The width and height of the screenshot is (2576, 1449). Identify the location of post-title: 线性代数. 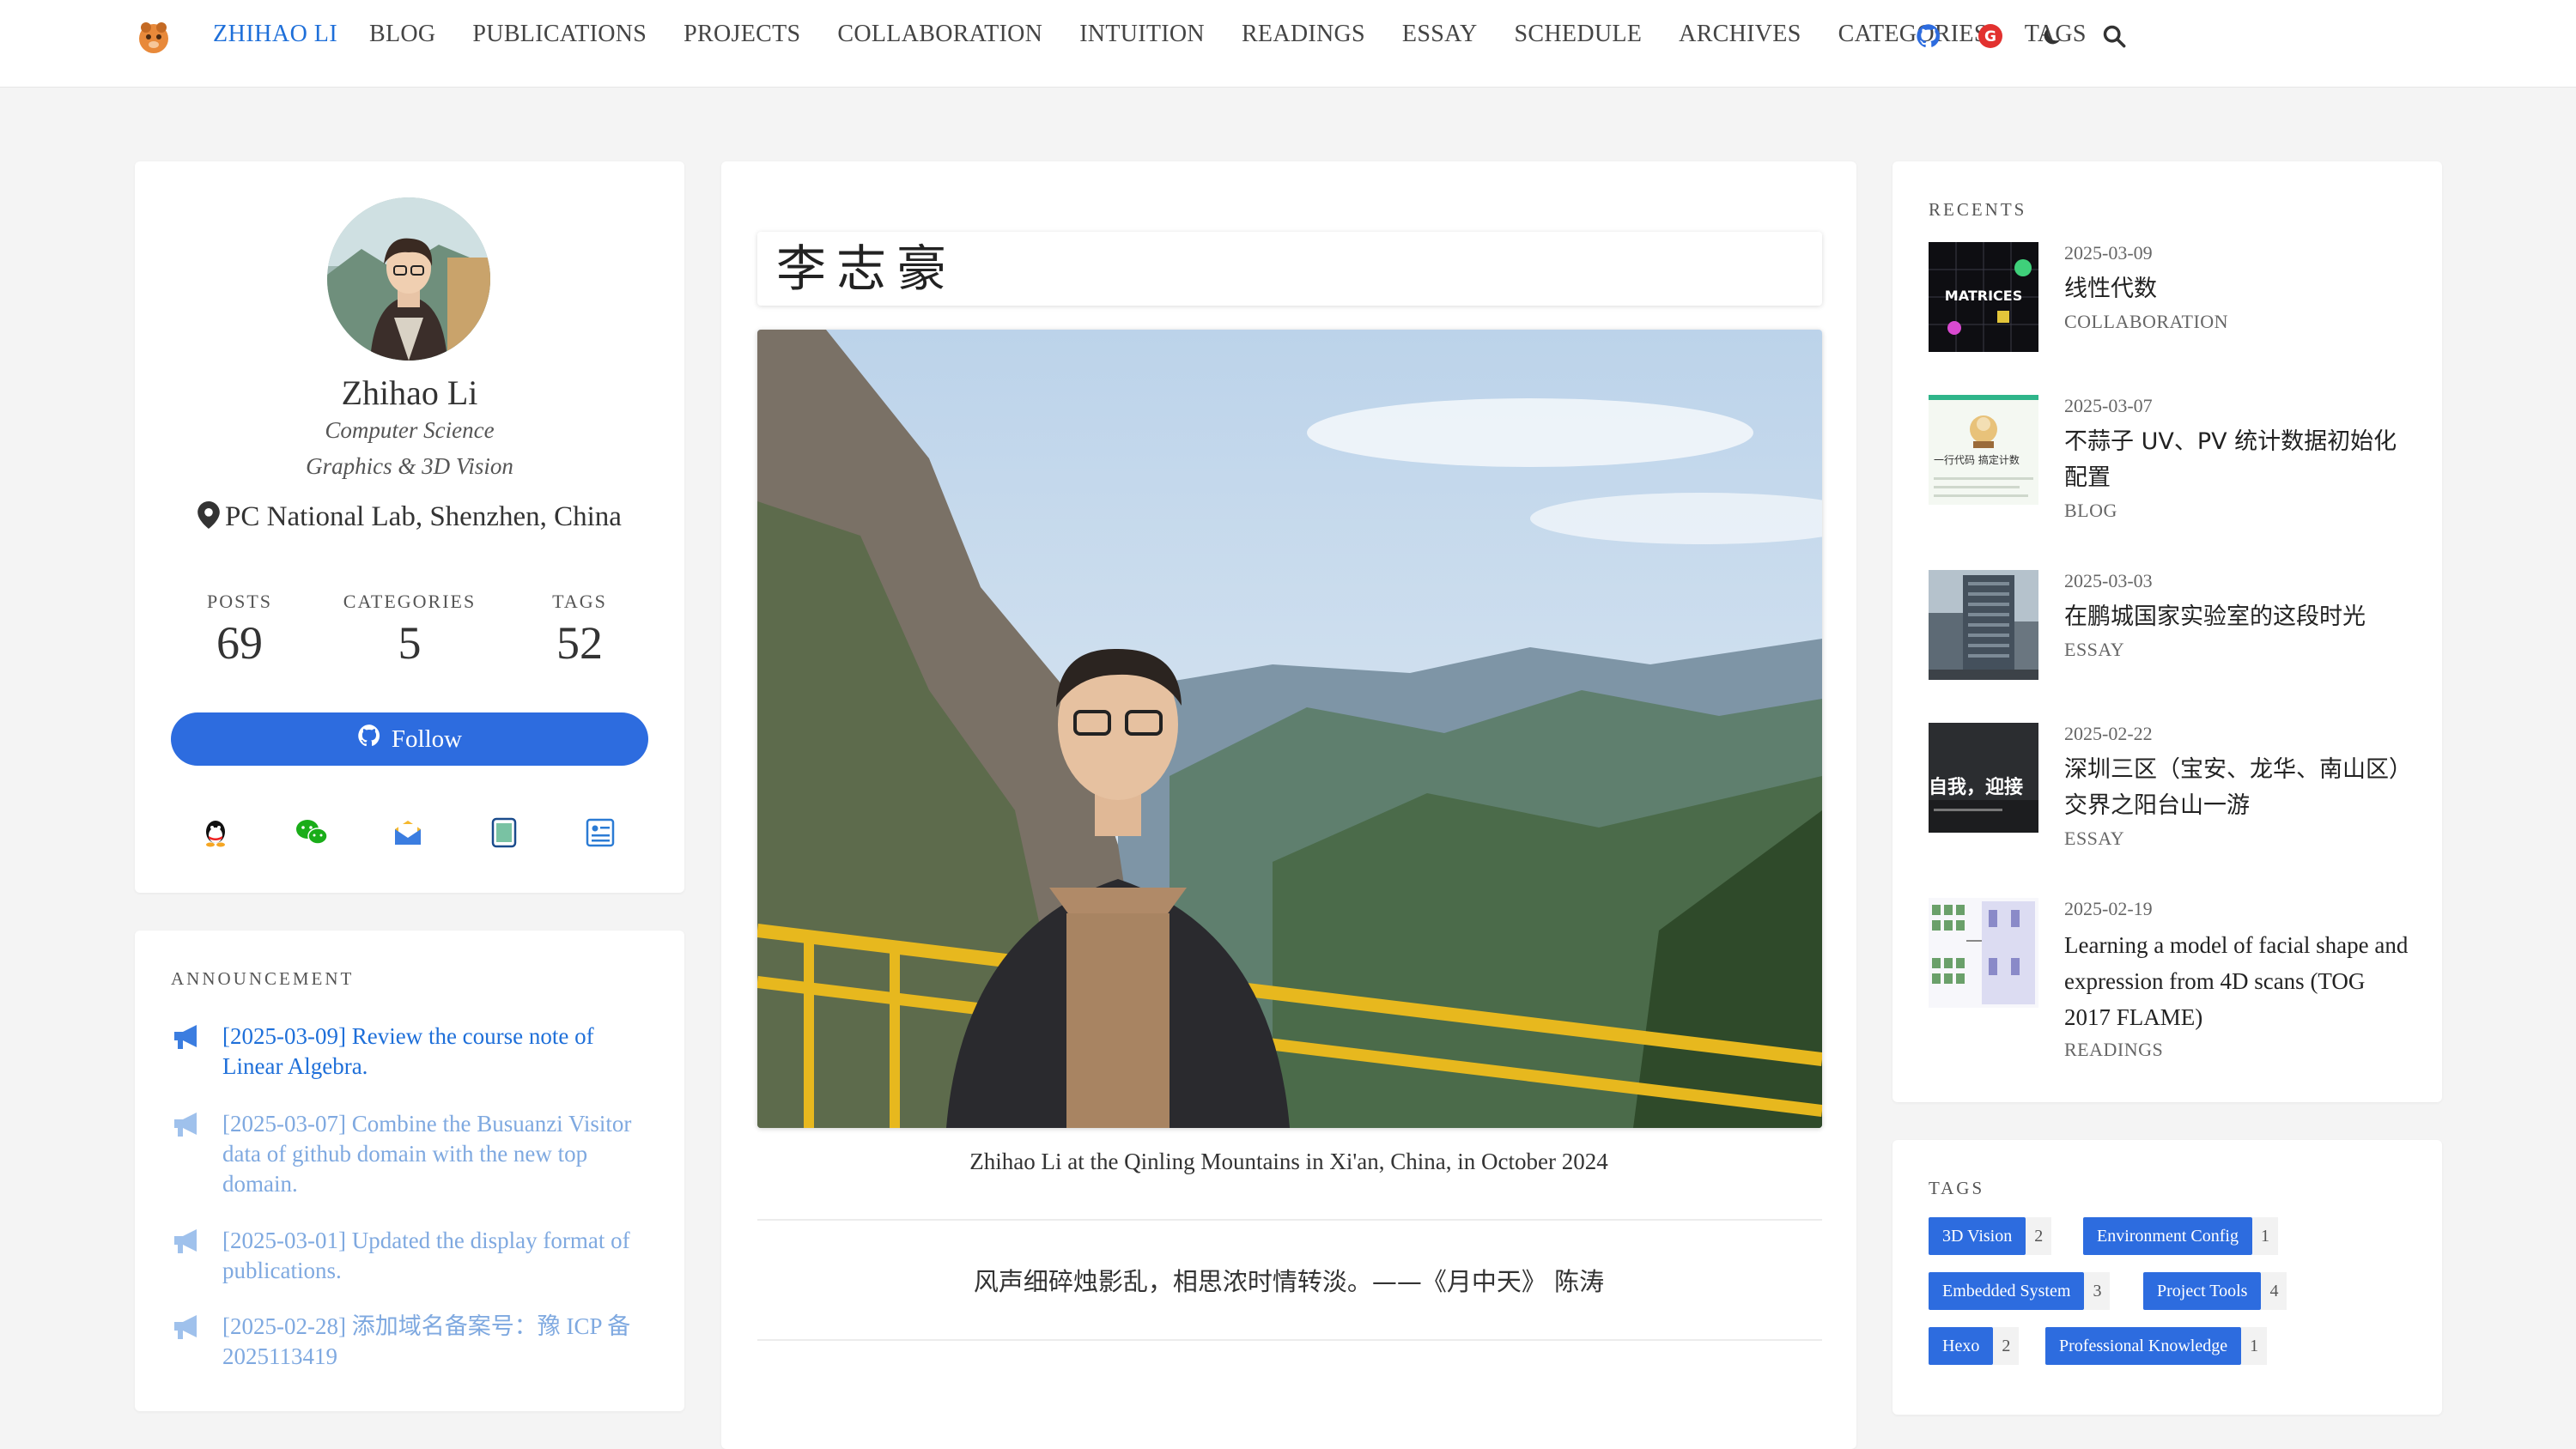
(2240, 289).